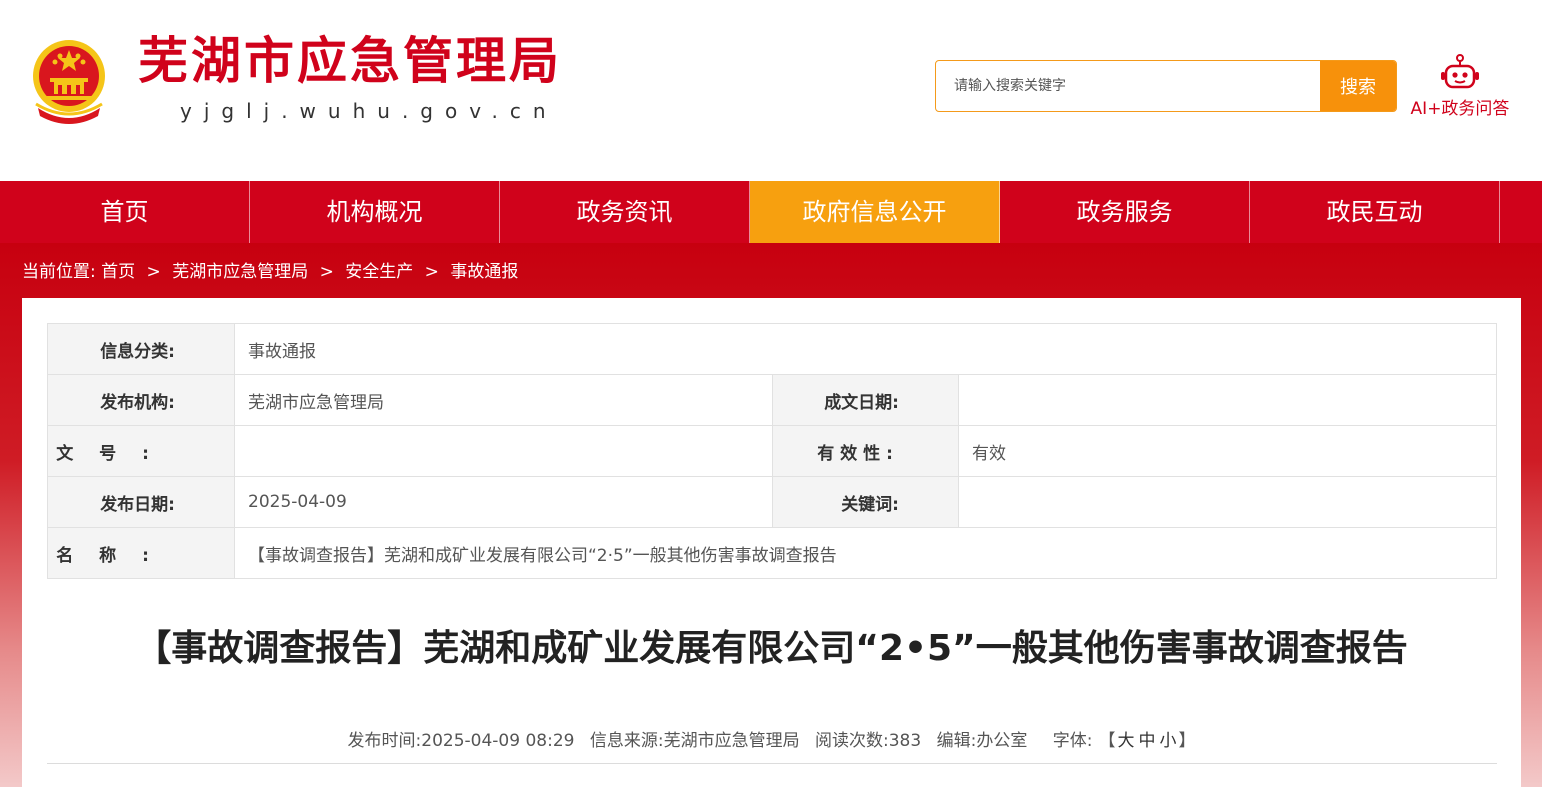 This screenshot has width=1542, height=787. I want to click on main-nav: 首页 机构概况 政务资讯 政府信息公开 政务服务 政民互动, so click(771, 212).